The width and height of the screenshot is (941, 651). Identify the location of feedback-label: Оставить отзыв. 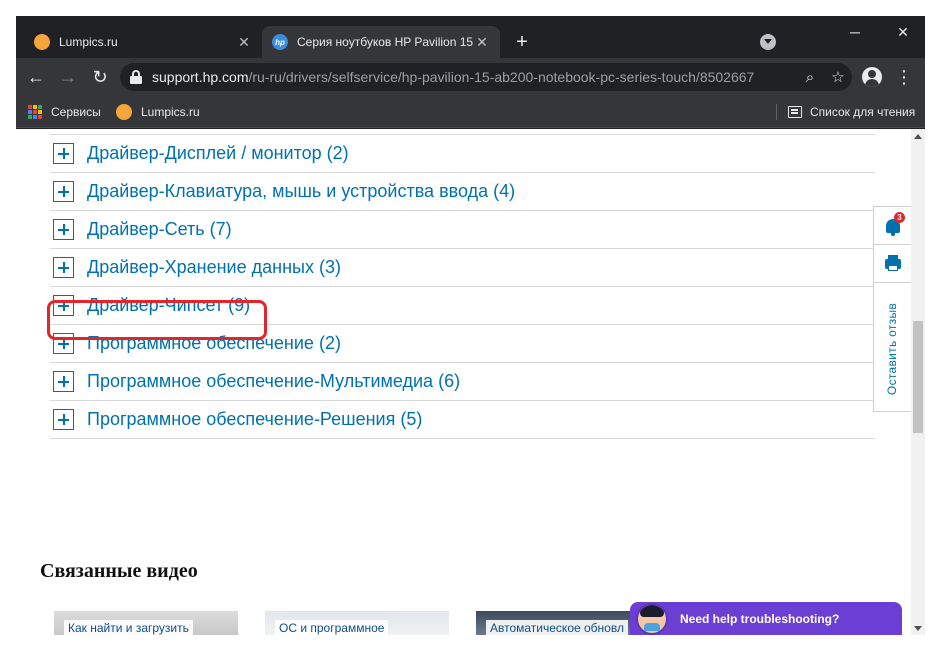
(892, 349).